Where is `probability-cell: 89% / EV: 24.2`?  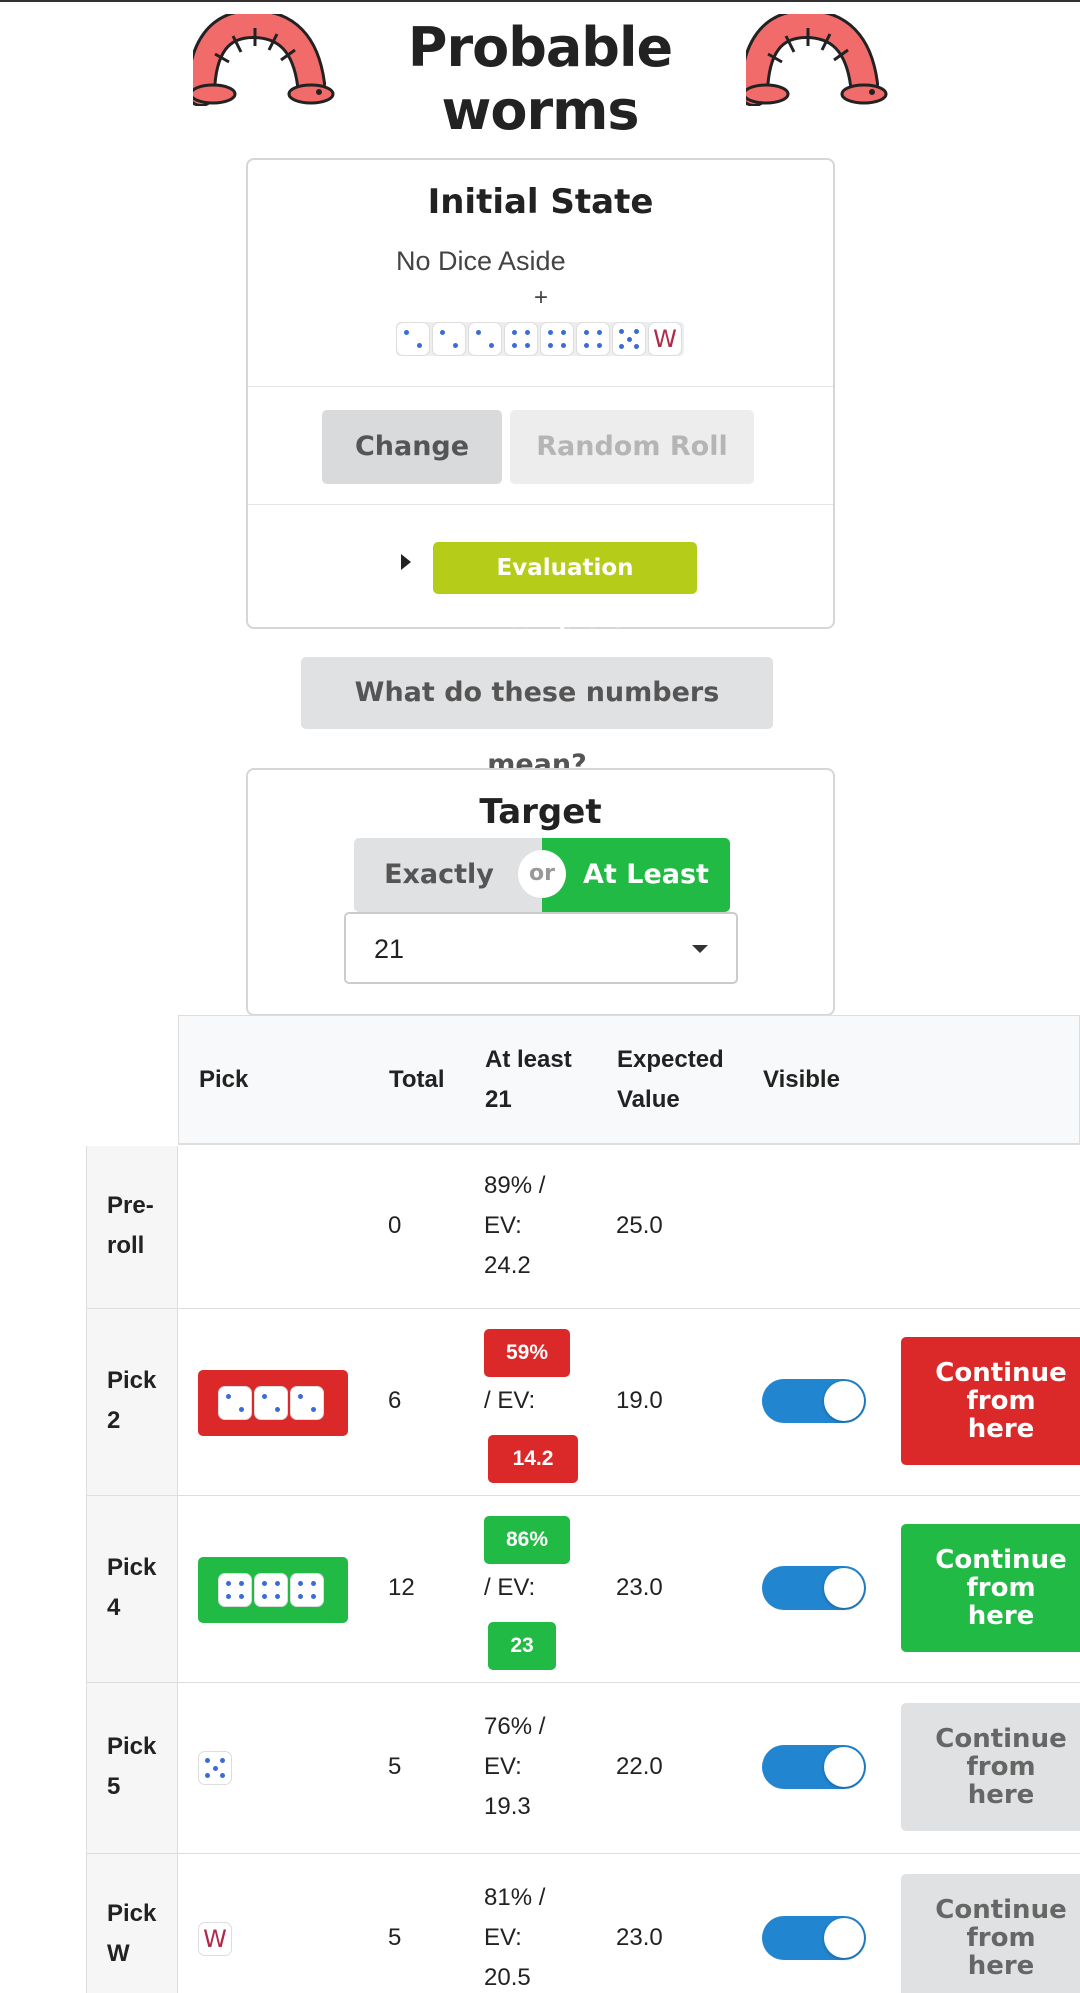 probability-cell: 89% / EV: 24.2 is located at coordinates (514, 1226).